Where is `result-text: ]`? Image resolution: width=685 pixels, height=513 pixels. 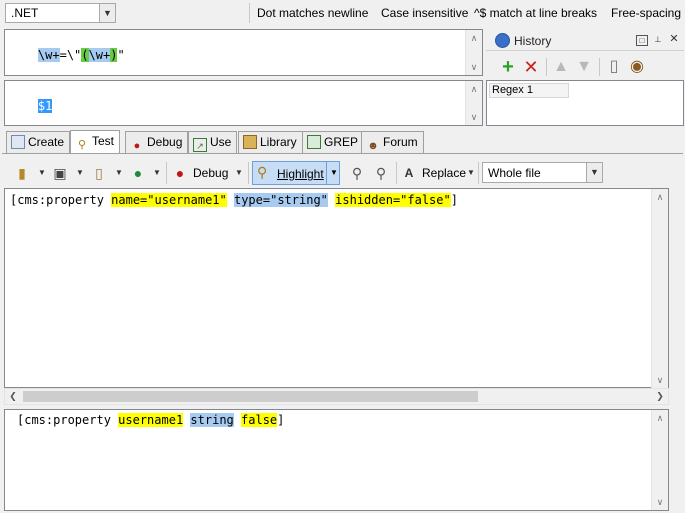 result-text: ] is located at coordinates (281, 420).